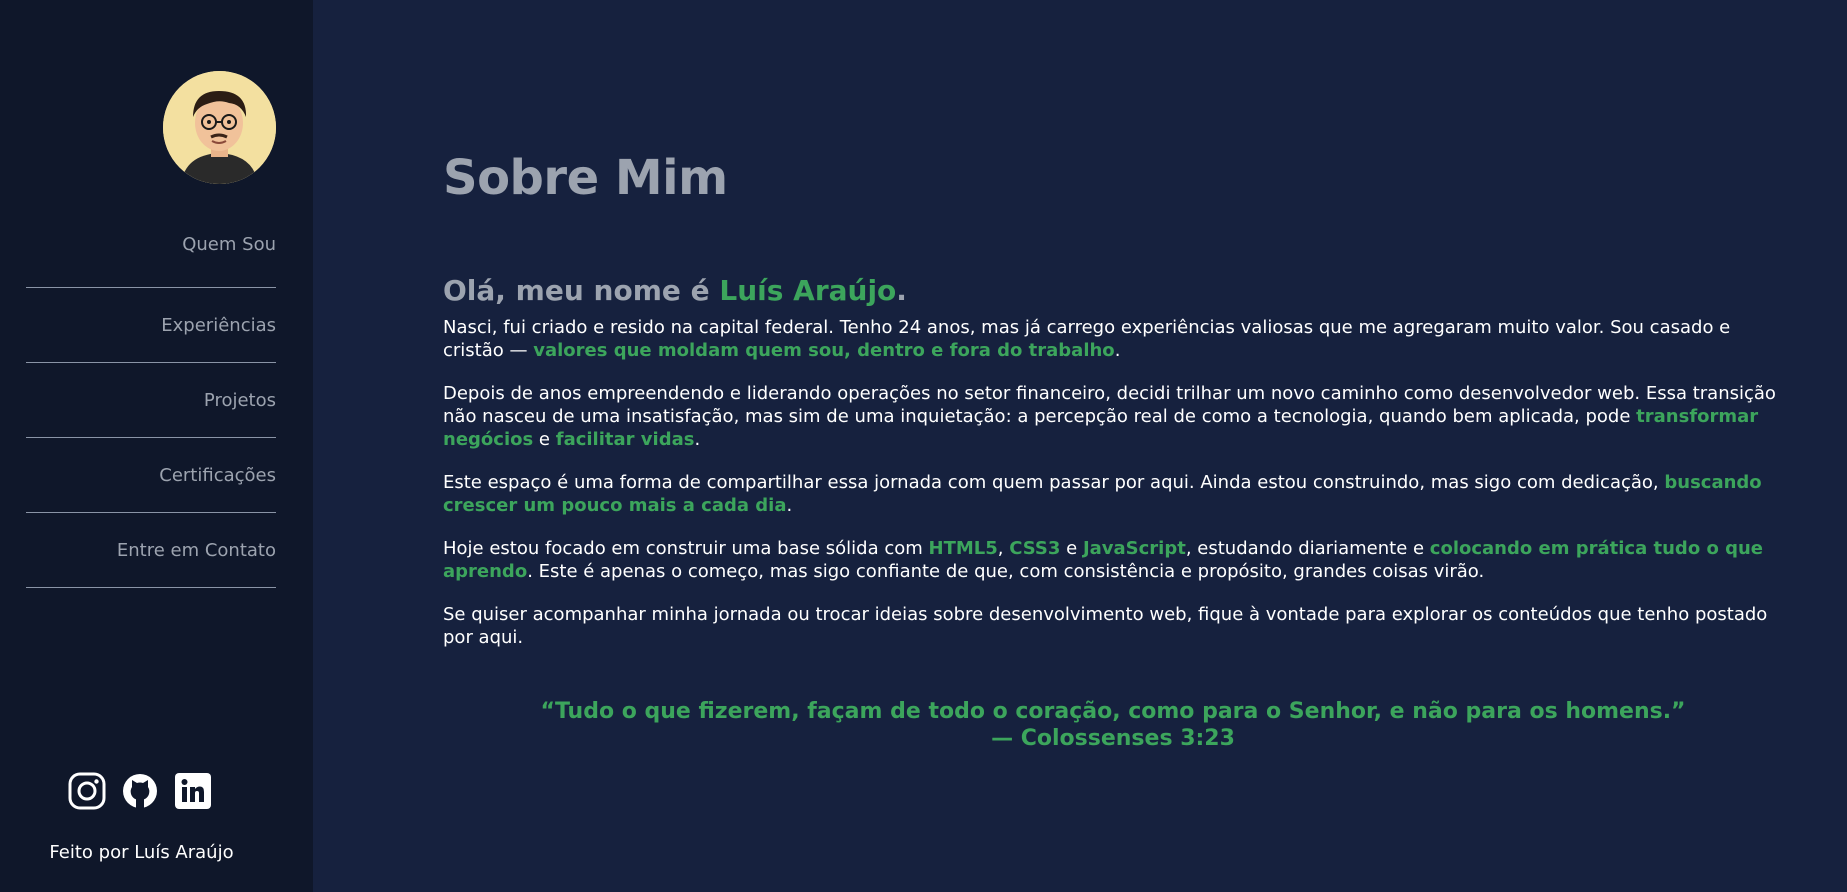  What do you see at coordinates (87, 791) in the screenshot?
I see `instagram-icon` at bounding box center [87, 791].